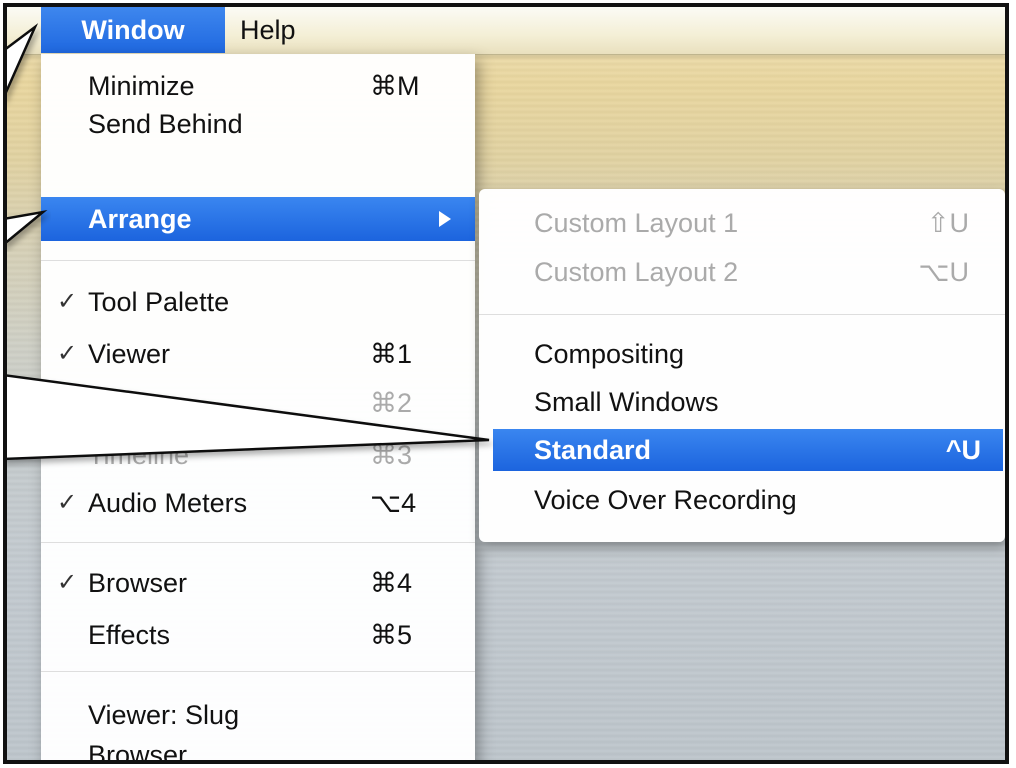 The width and height of the screenshot is (1016, 768). Describe the element at coordinates (248, 417) in the screenshot. I see `callout-pointer-standard` at that location.